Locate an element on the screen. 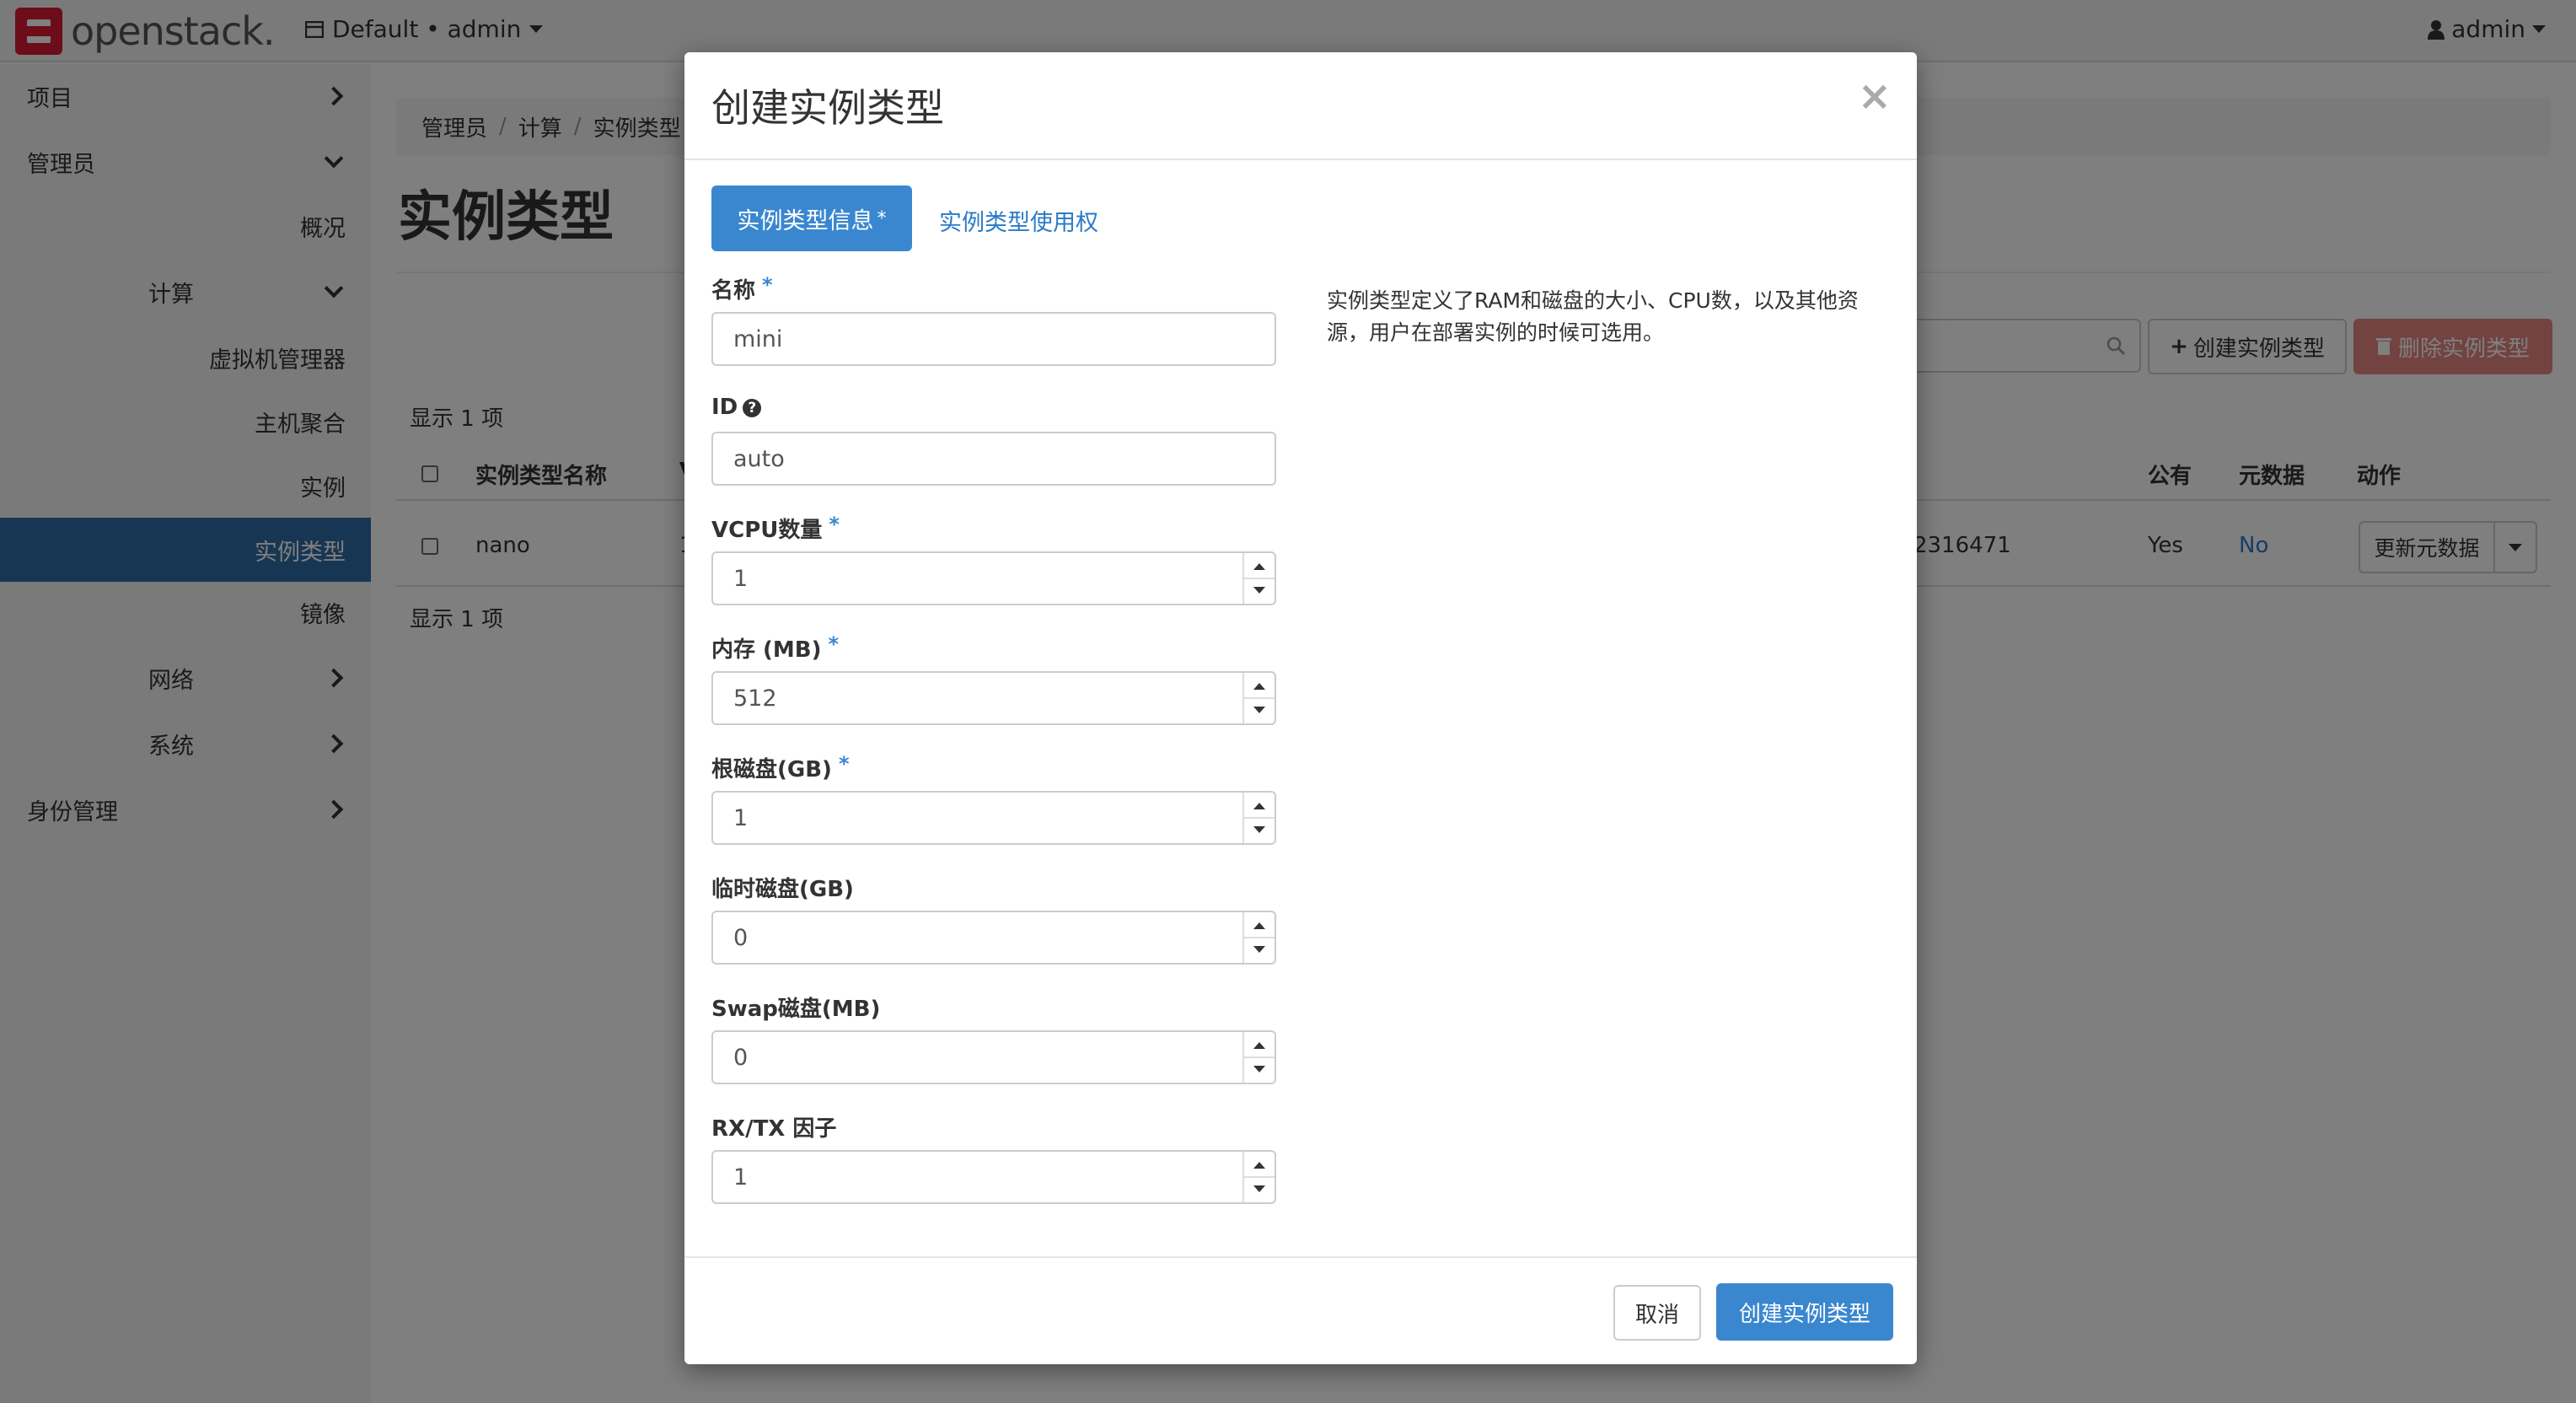  rxtx-factor-field: 1 is located at coordinates (993, 1177).